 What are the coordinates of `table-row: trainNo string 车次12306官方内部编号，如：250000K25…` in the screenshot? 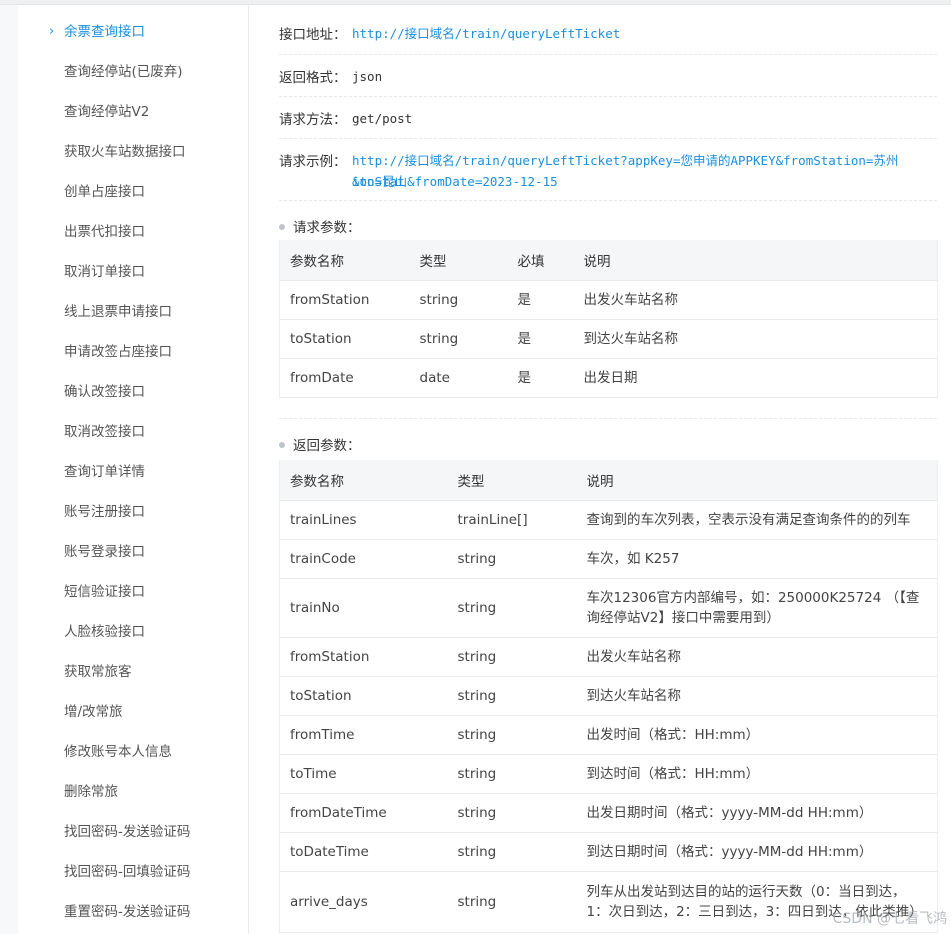 It's located at (608, 608).